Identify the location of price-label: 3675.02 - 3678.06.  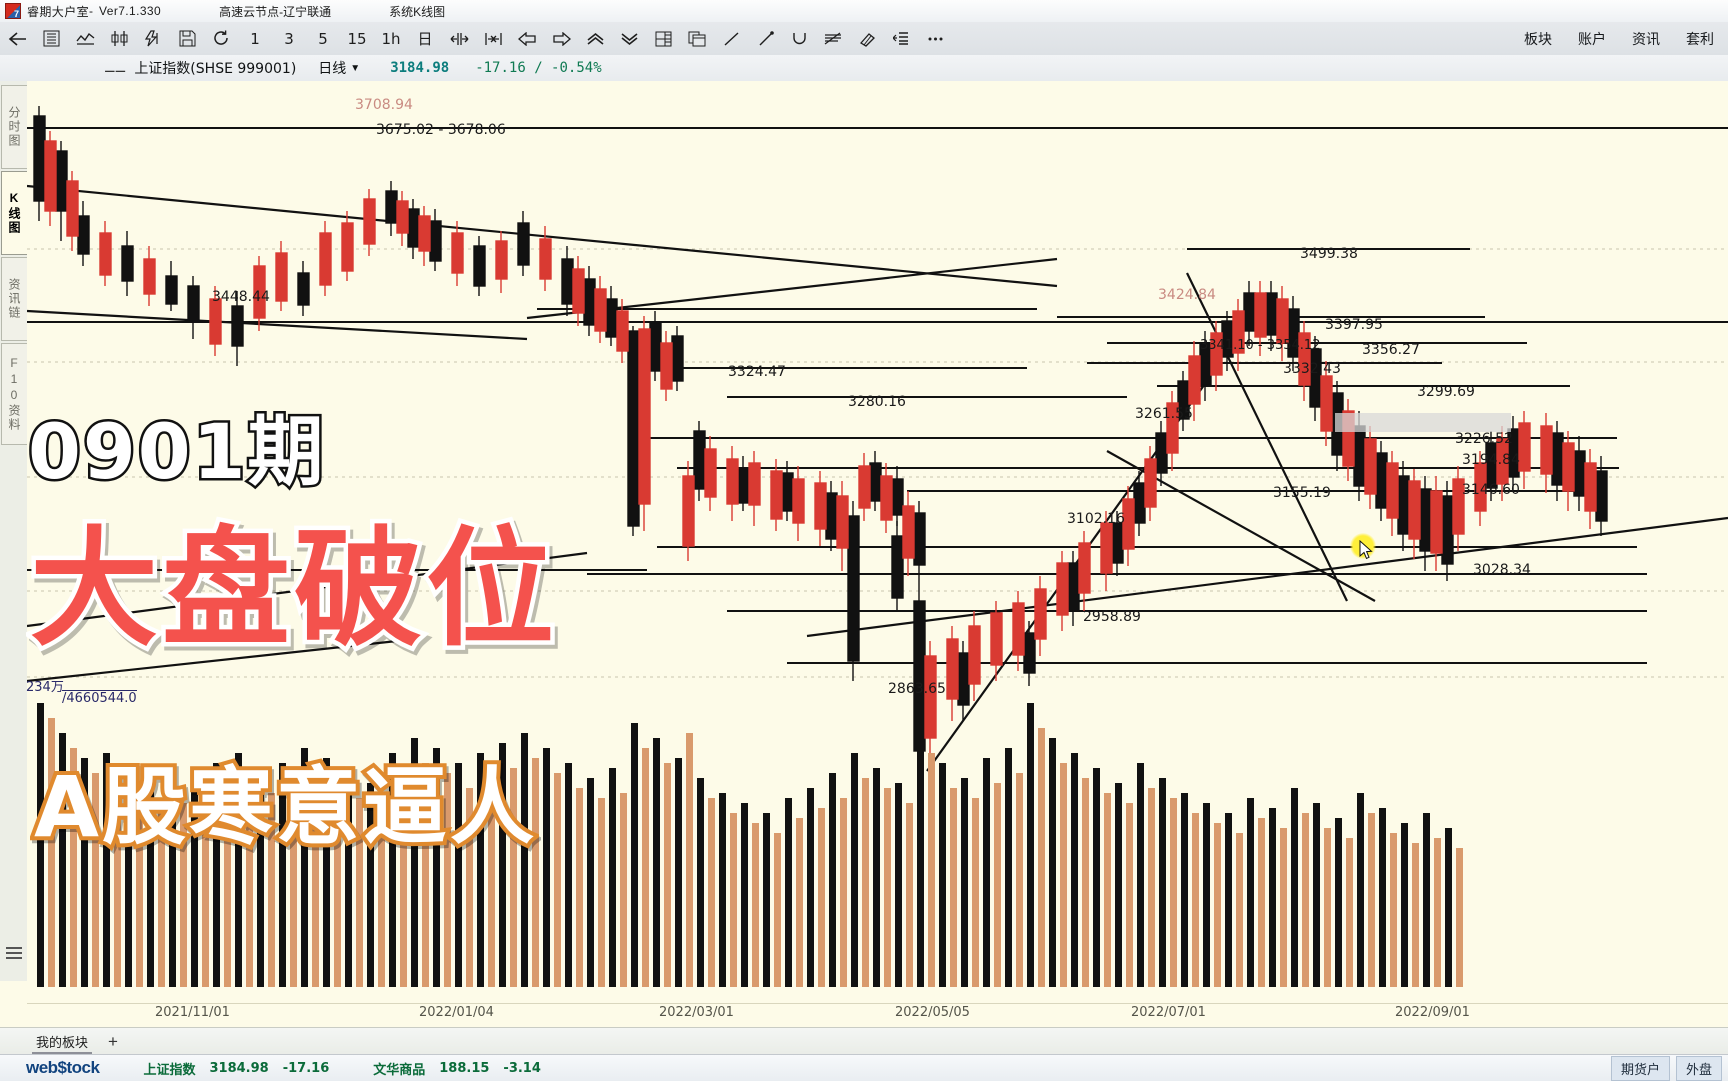
(441, 130).